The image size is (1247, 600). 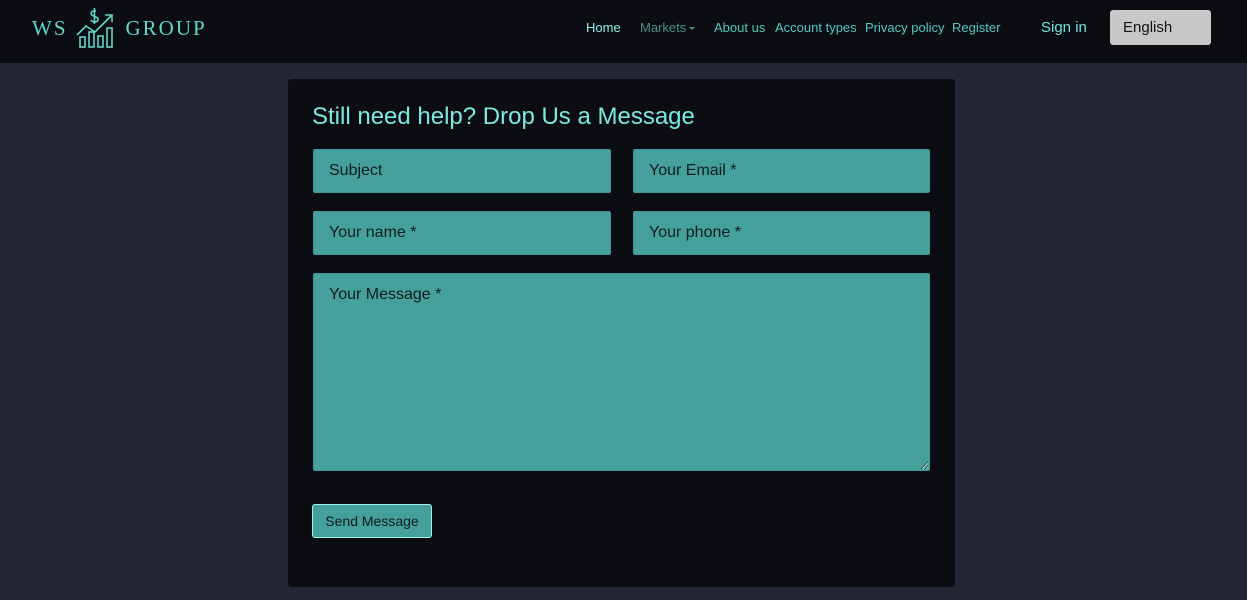 I want to click on logo-text-left: WS, so click(x=50, y=27).